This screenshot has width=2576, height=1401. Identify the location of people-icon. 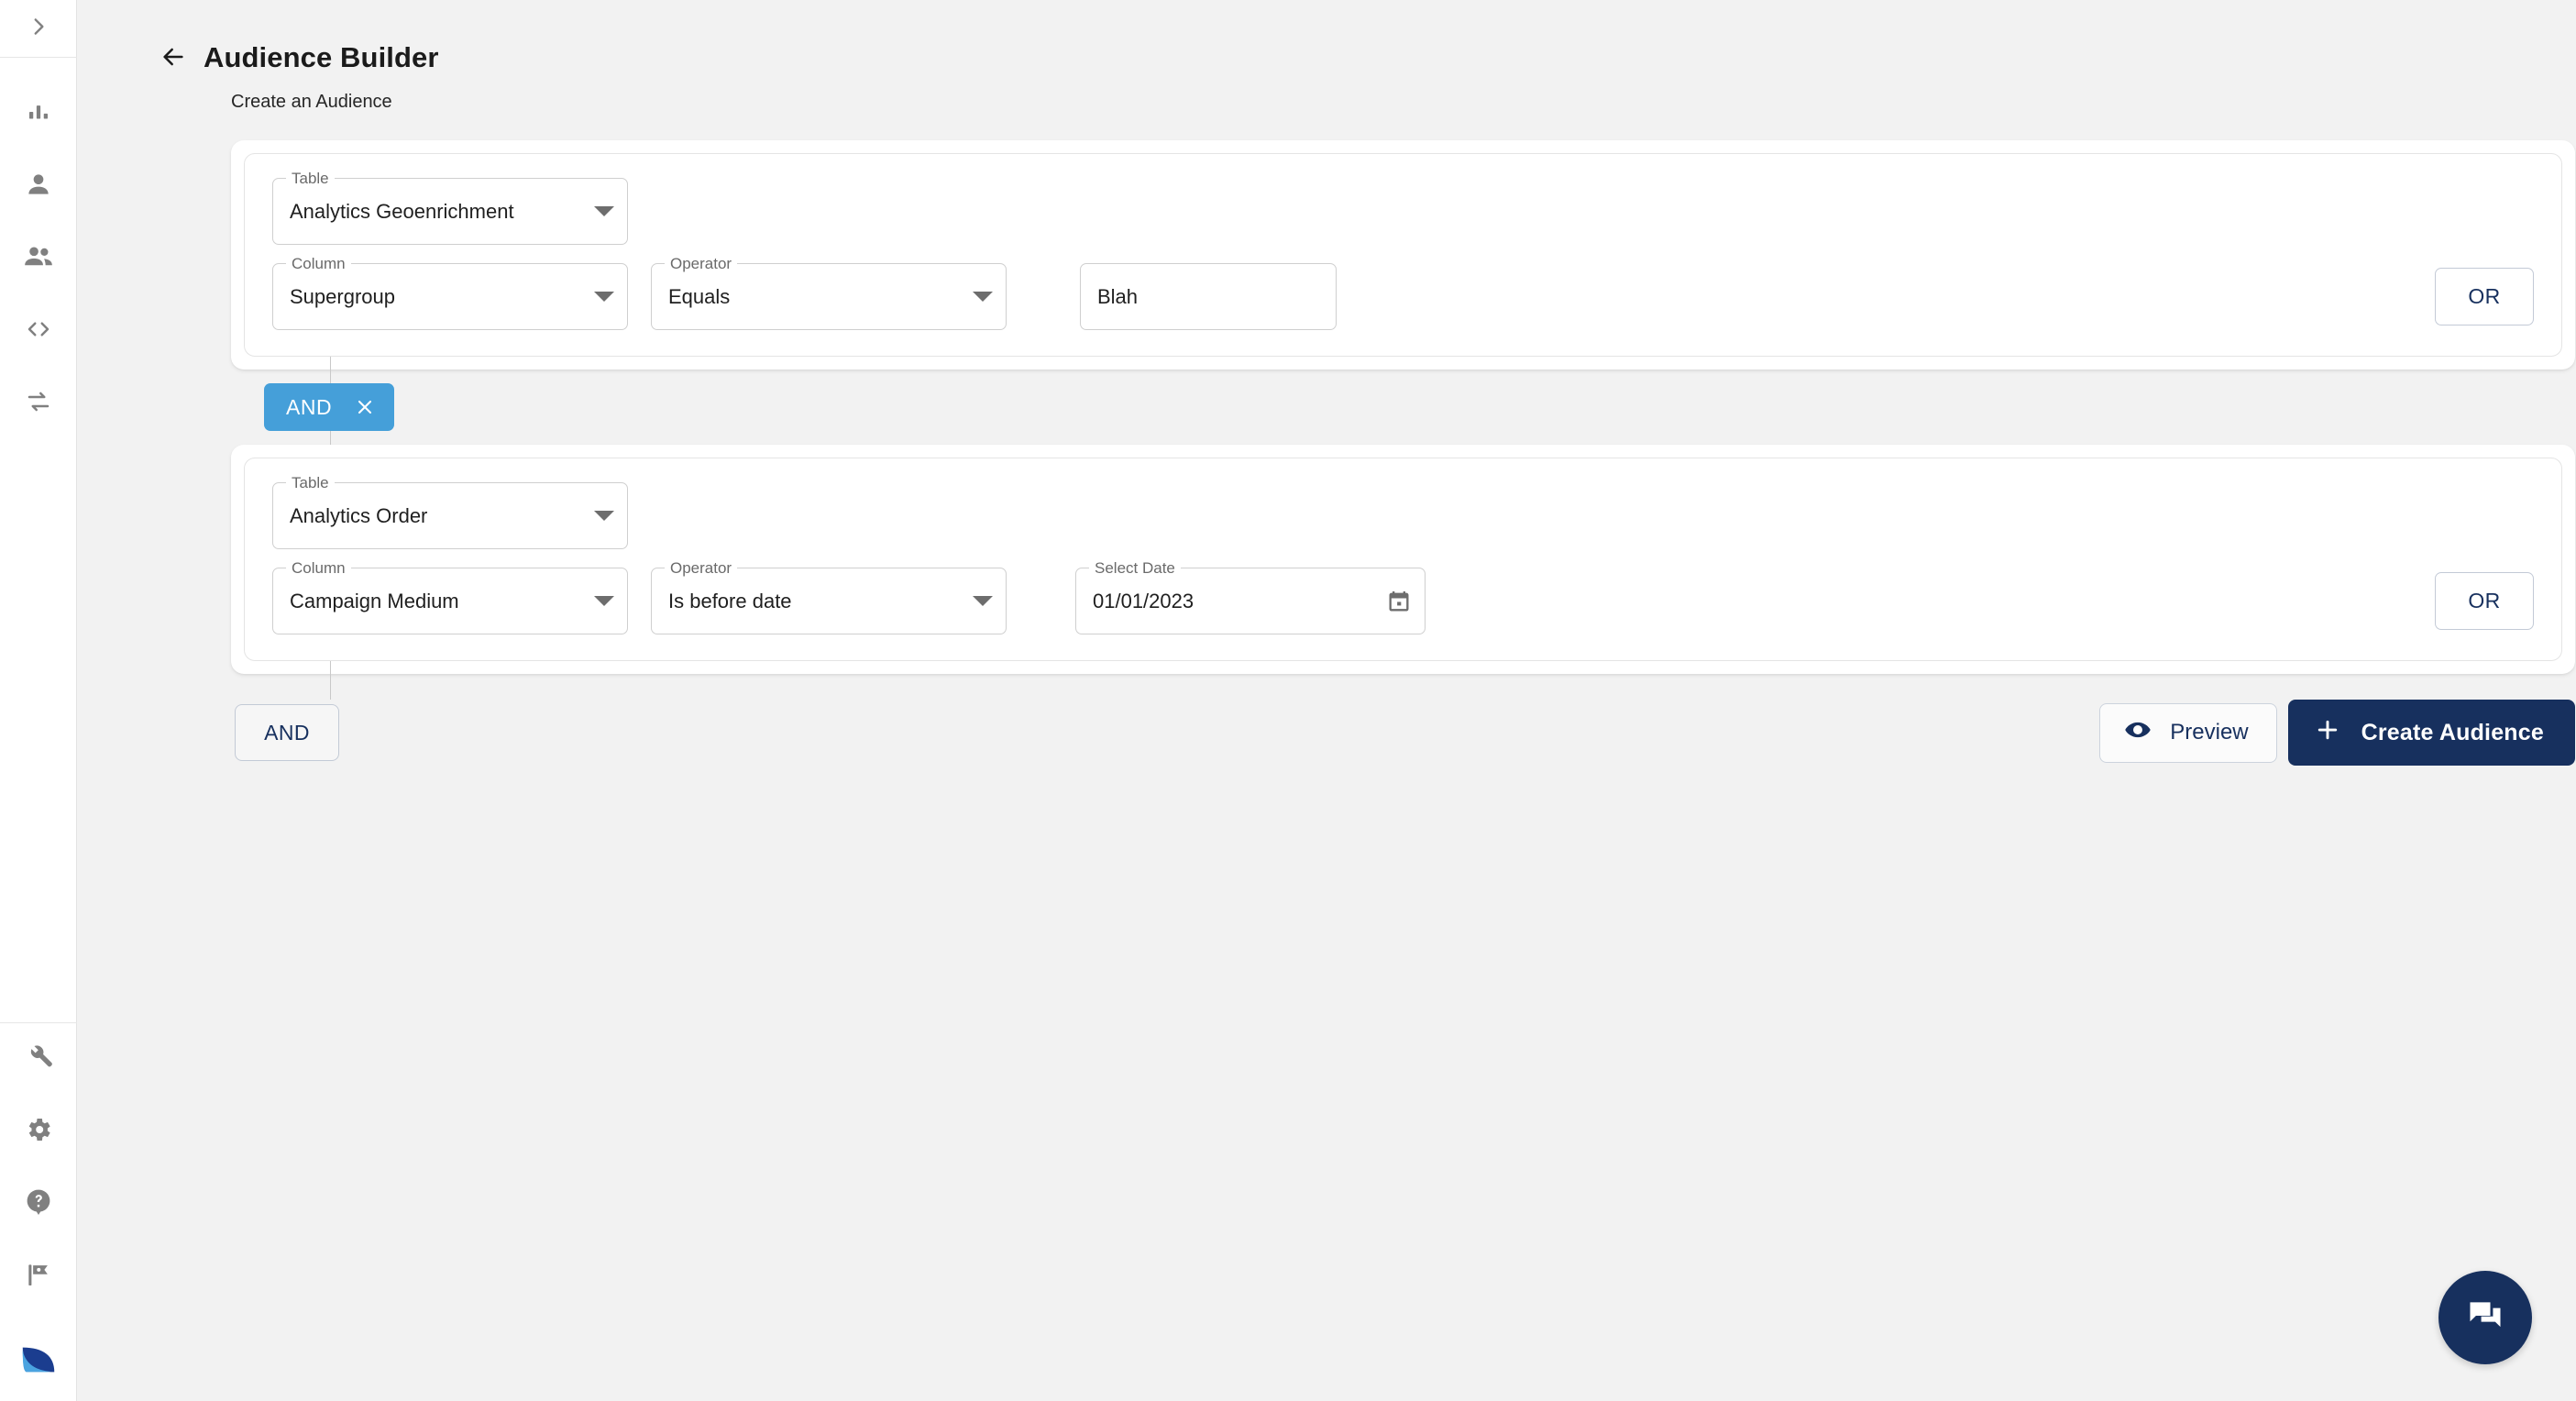
(38, 259).